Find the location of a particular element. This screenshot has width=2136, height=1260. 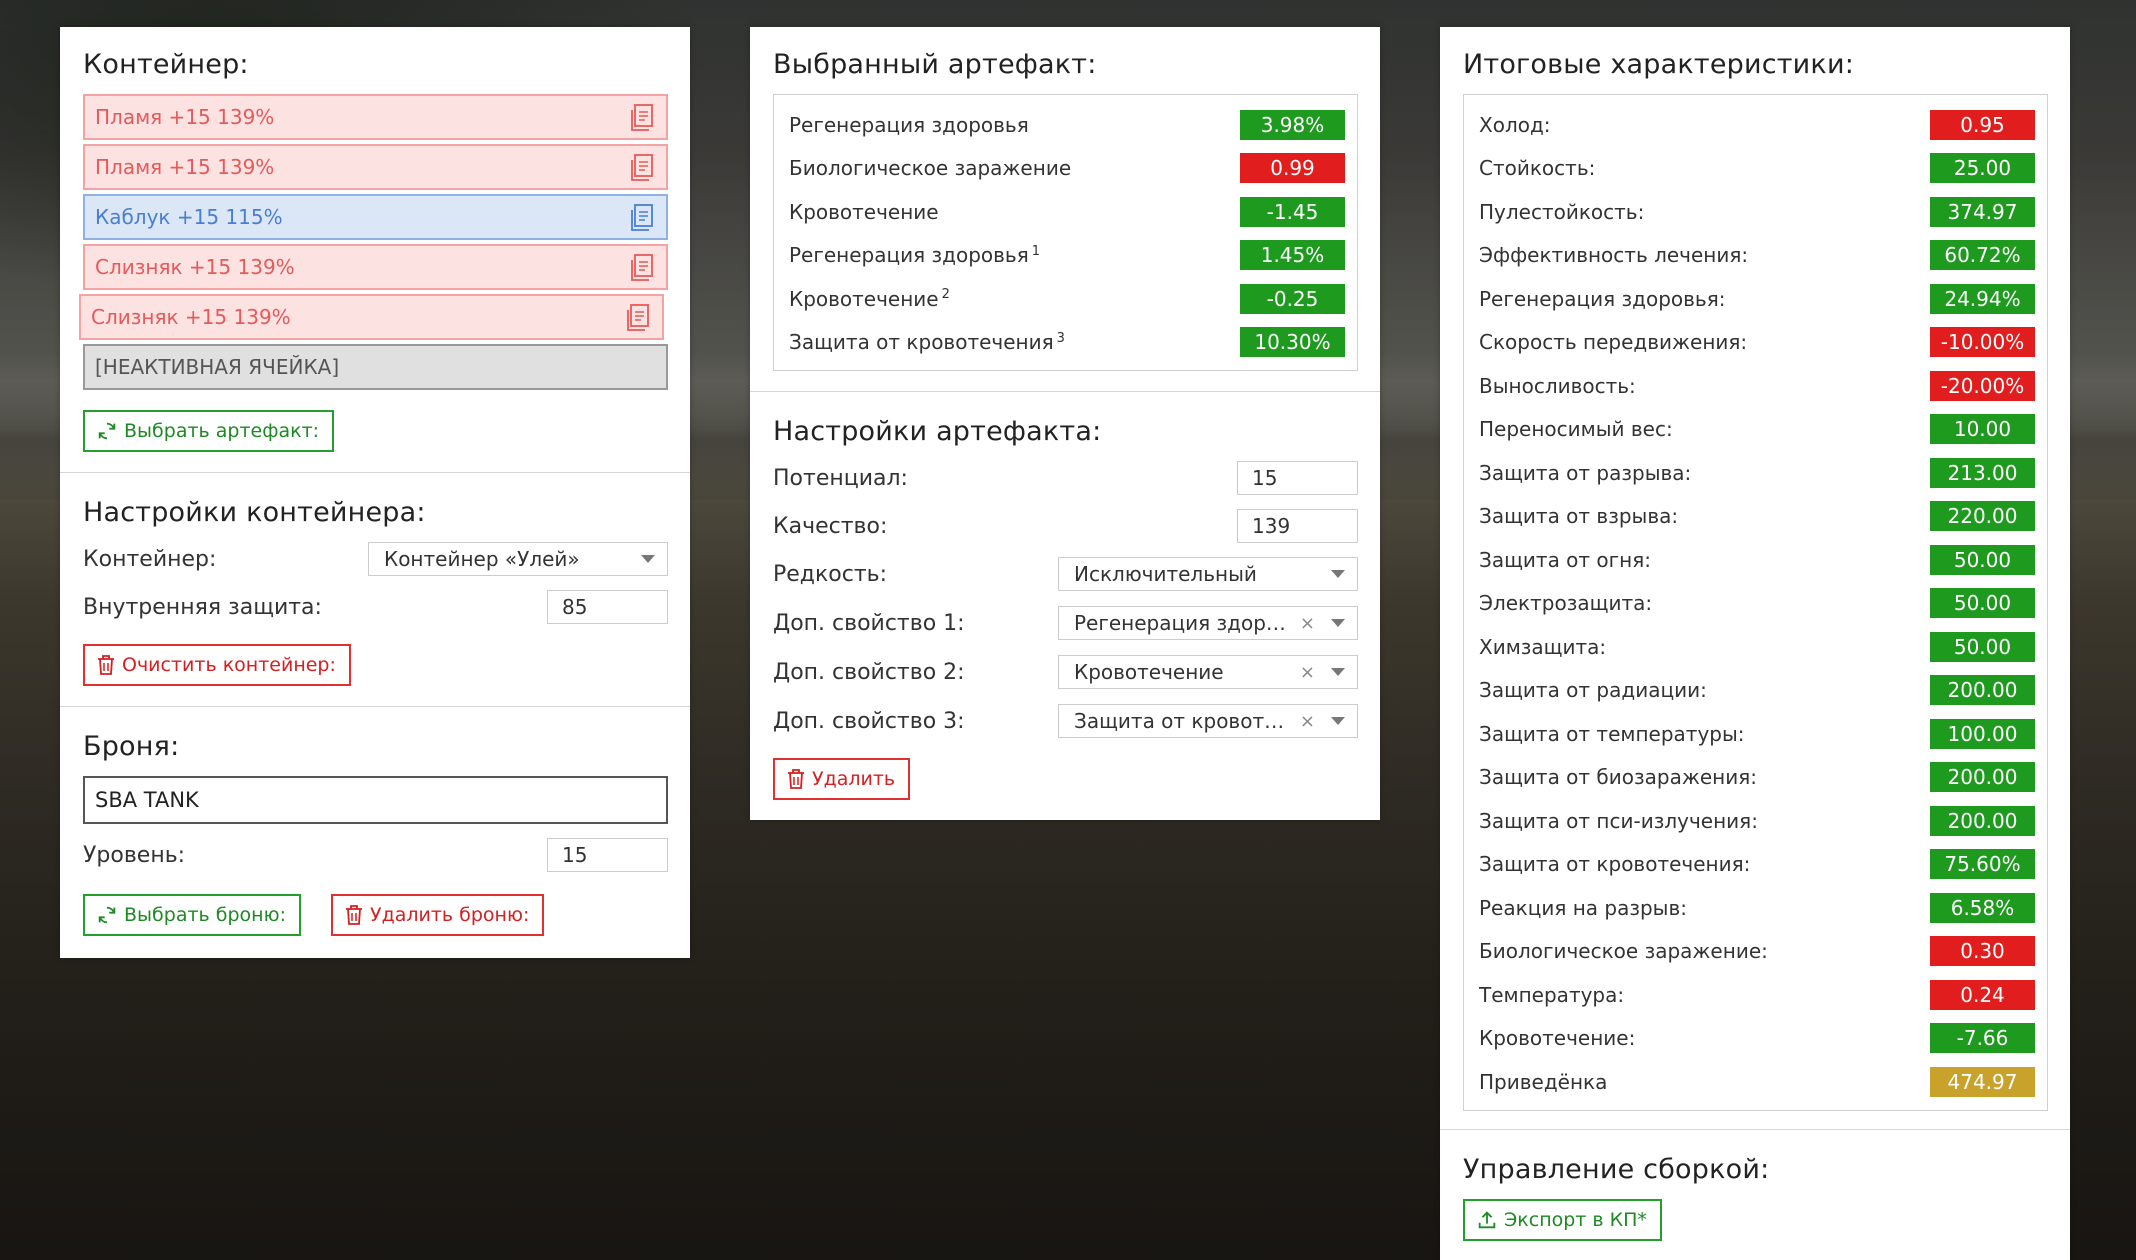

rarity-select-value: Исключительный is located at coordinates (1165, 574).